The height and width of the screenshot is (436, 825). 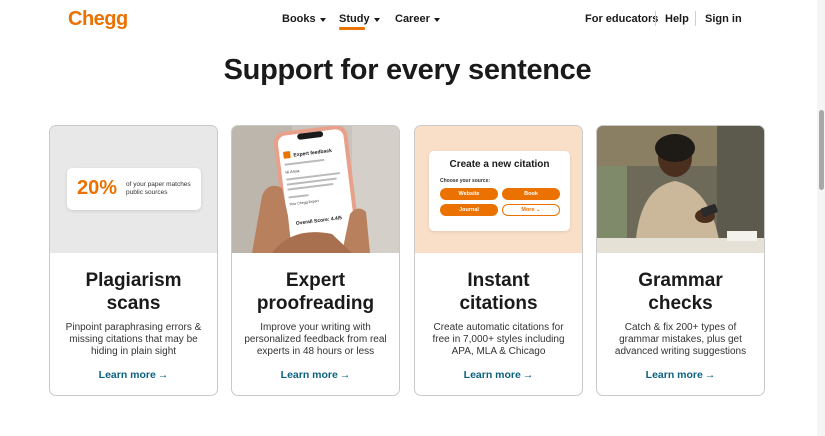 What do you see at coordinates (97, 188) in the screenshot?
I see `match-percent: 20%` at bounding box center [97, 188].